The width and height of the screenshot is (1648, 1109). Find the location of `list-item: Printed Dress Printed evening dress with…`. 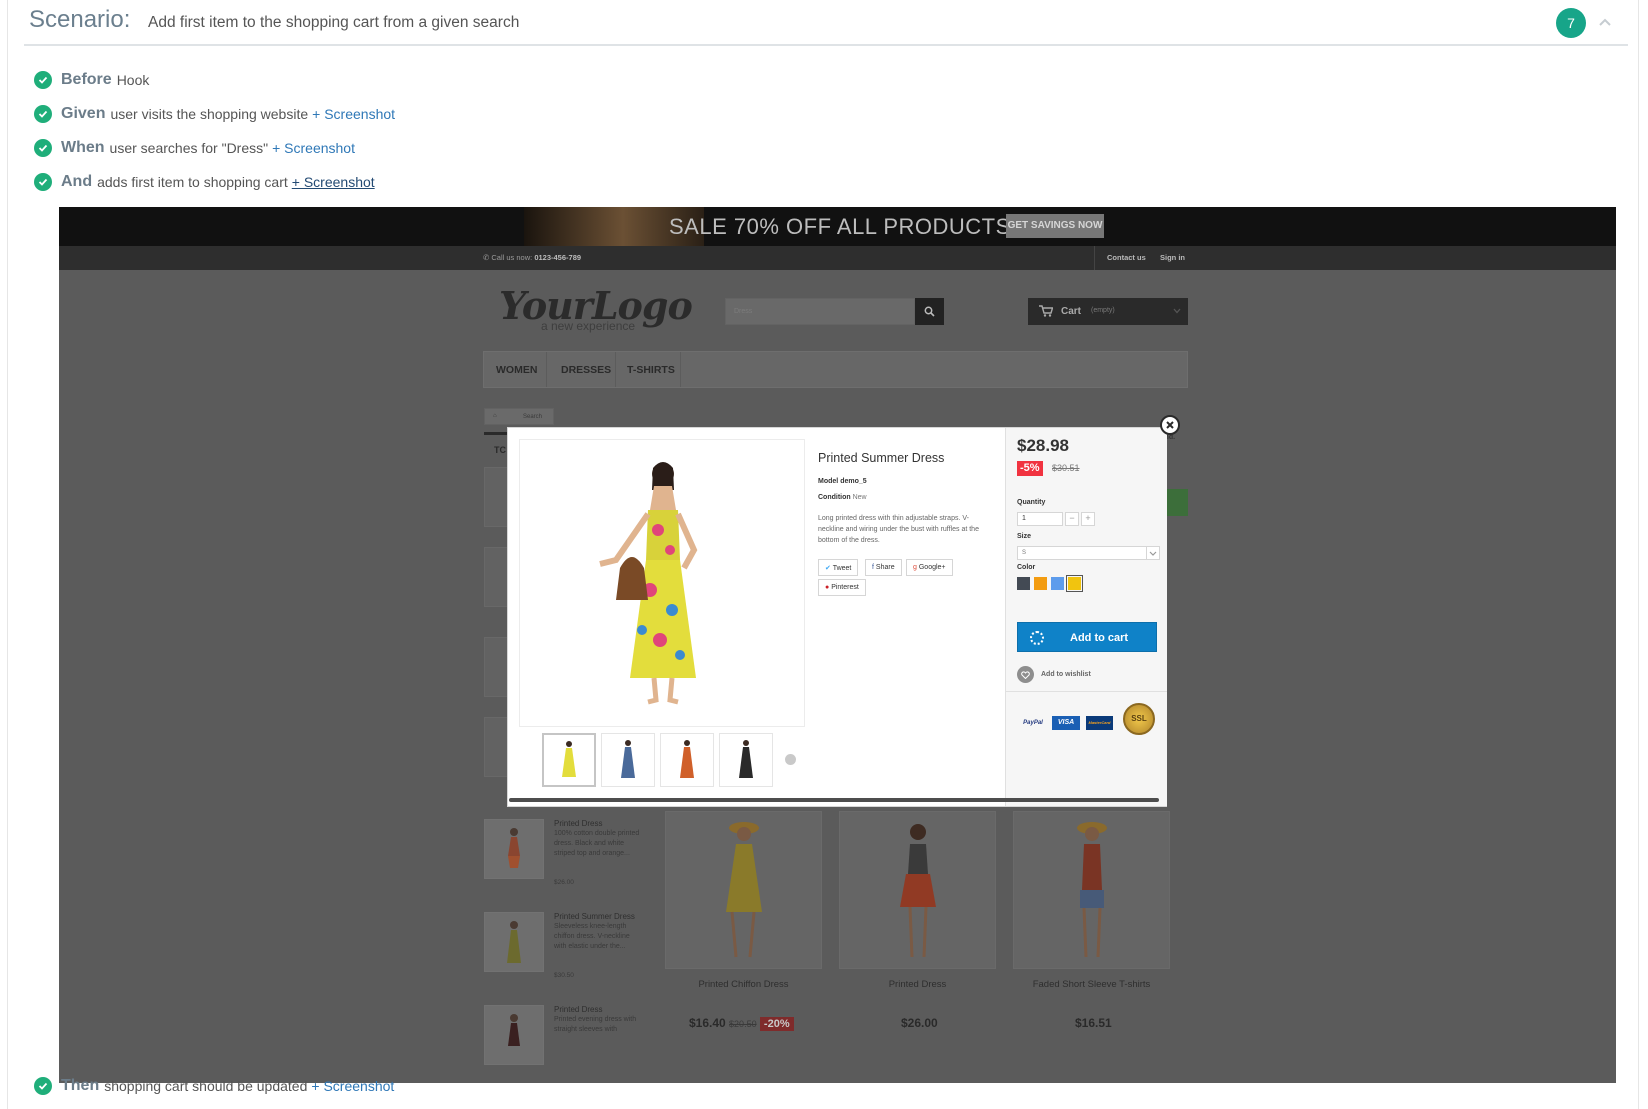

list-item: Printed Dress Printed evening dress with… is located at coordinates (564, 1044).